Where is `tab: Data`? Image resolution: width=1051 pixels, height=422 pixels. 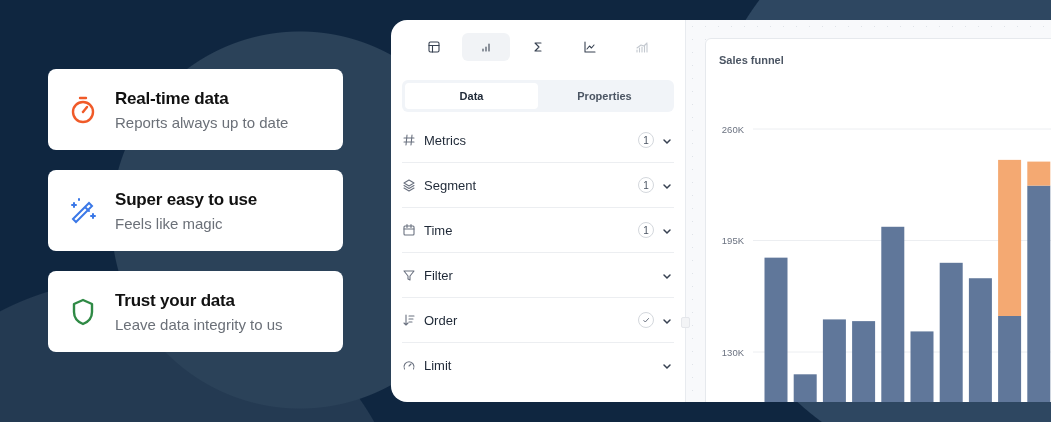
tab: Data is located at coordinates (471, 96).